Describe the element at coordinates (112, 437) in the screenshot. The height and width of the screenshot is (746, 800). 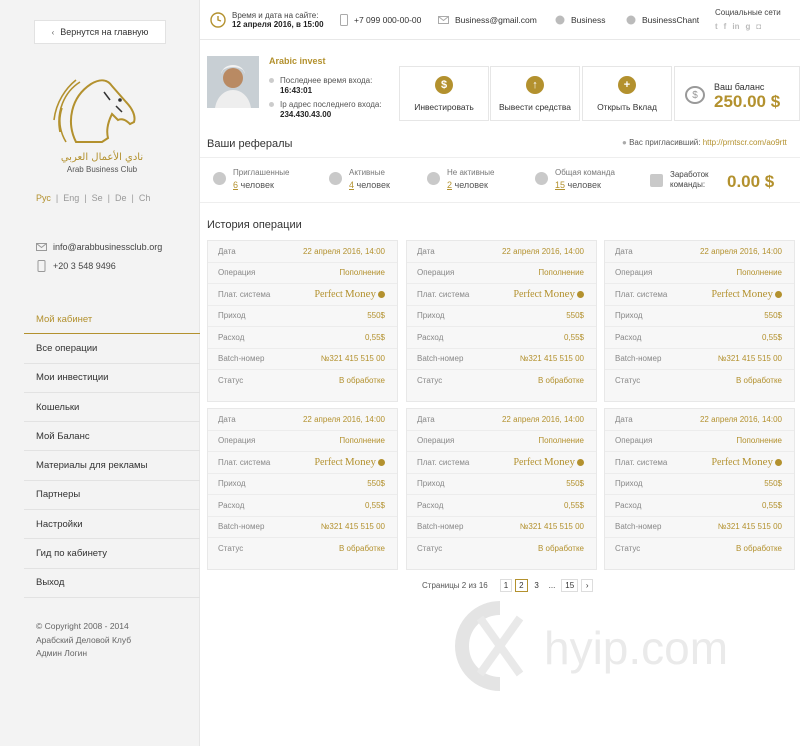
I see `nav-item-my-balance: Мой Баланс` at that location.